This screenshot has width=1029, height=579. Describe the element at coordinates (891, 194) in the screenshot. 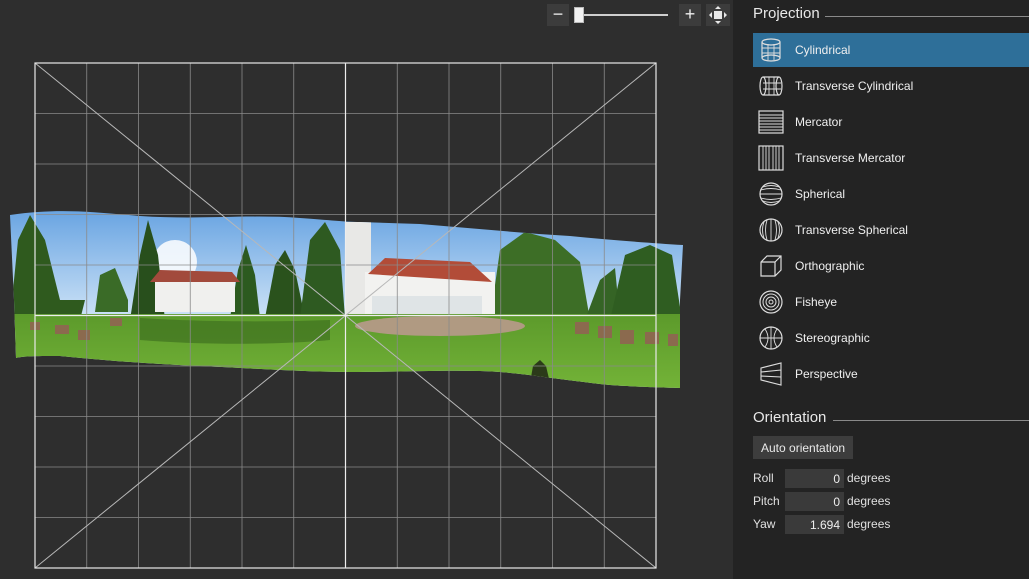

I see `projection-item-spherical: Spherical` at that location.